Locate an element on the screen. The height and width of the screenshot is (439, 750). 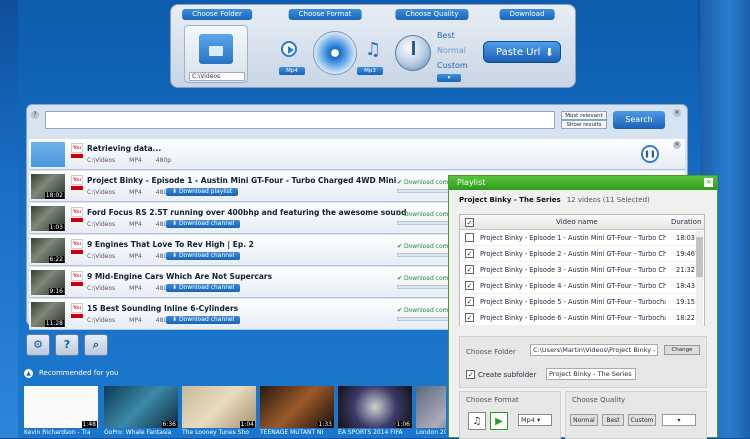
question-icon: ? is located at coordinates (67, 344).